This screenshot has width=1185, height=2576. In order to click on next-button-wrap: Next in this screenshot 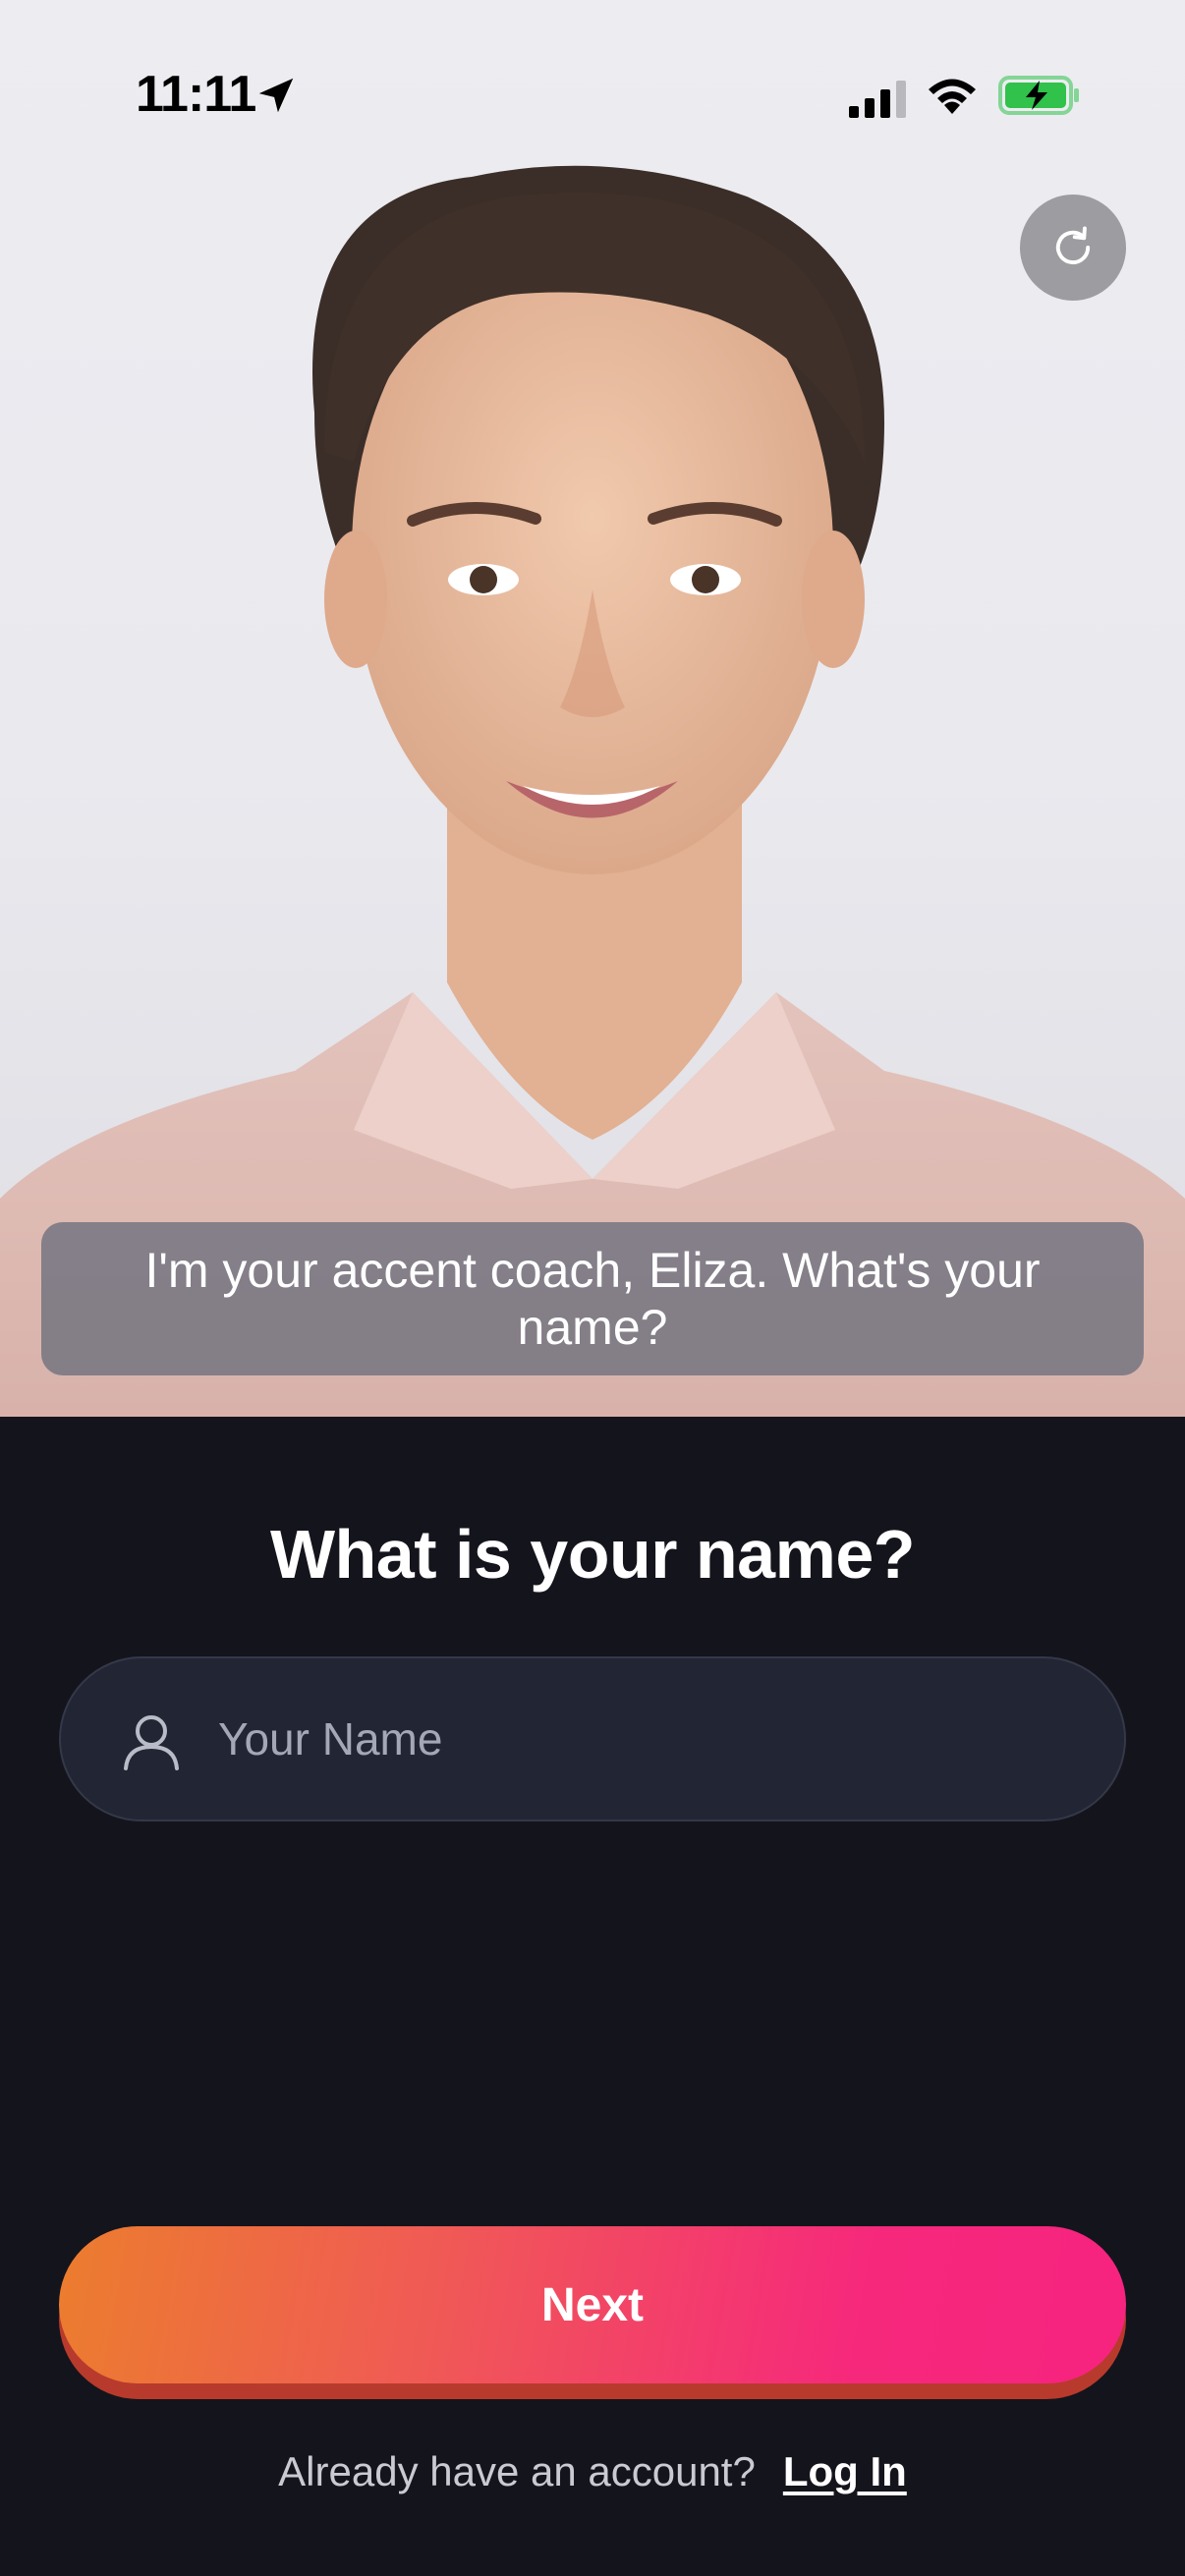, I will do `click(592, 2312)`.